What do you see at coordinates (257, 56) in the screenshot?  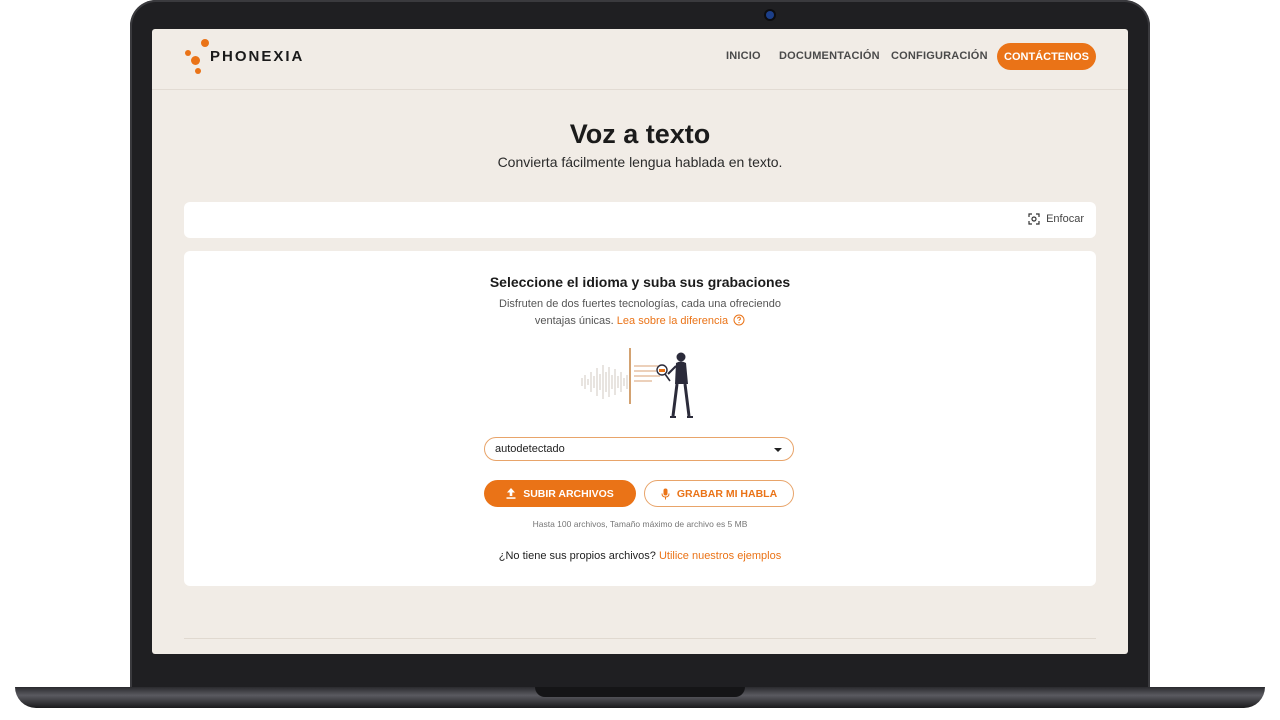 I see `brand-name: PHONEXIA` at bounding box center [257, 56].